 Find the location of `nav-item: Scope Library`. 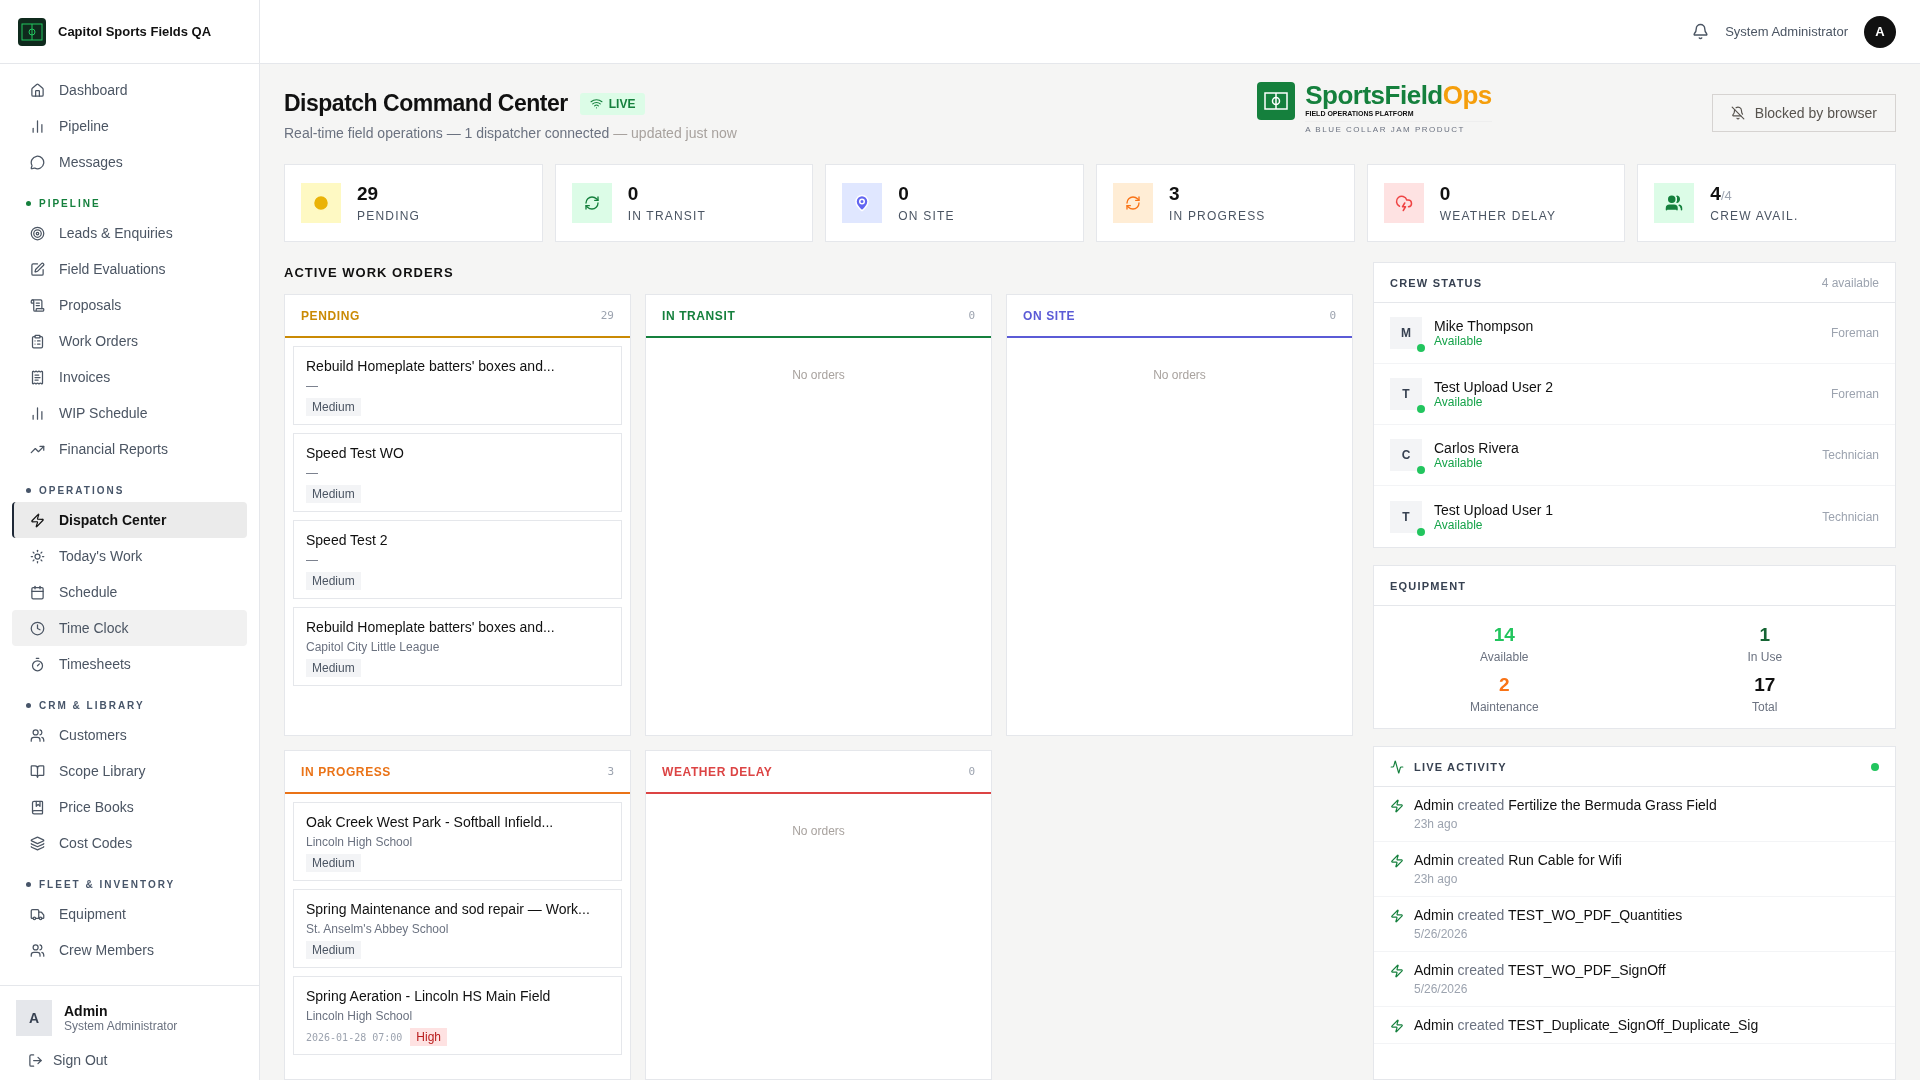

nav-item: Scope Library is located at coordinates (129, 771).